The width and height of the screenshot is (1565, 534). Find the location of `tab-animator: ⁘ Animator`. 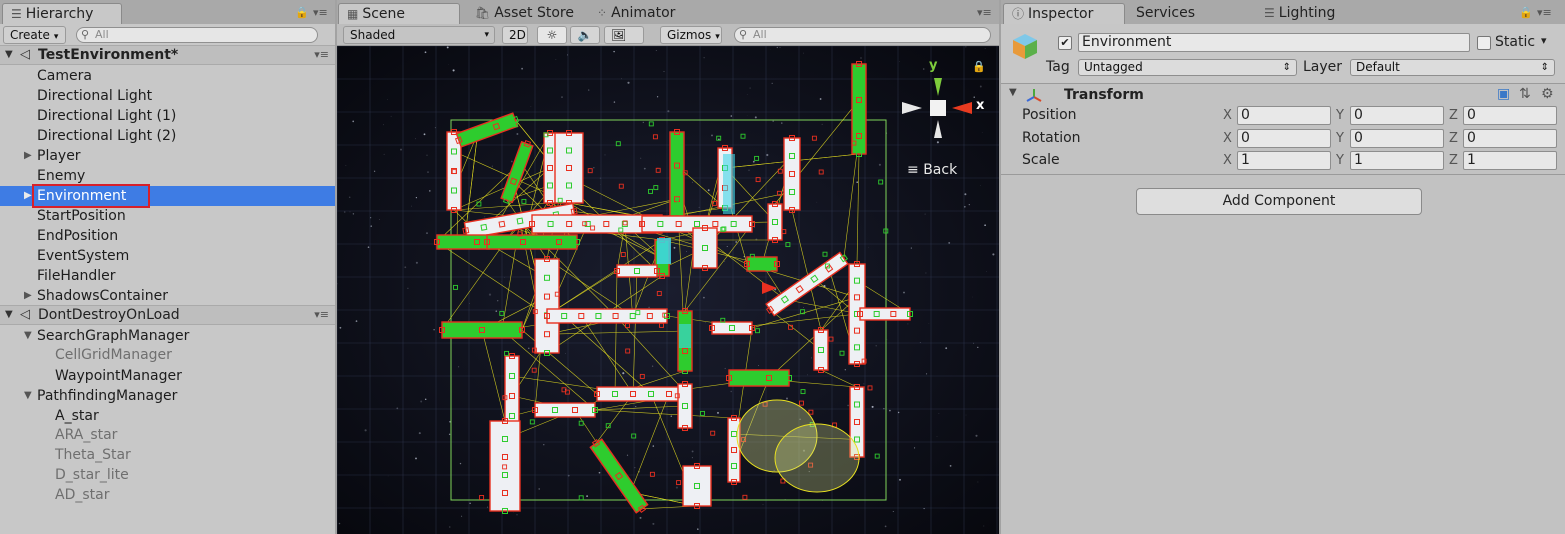

tab-animator: ⁘ Animator is located at coordinates (639, 13).